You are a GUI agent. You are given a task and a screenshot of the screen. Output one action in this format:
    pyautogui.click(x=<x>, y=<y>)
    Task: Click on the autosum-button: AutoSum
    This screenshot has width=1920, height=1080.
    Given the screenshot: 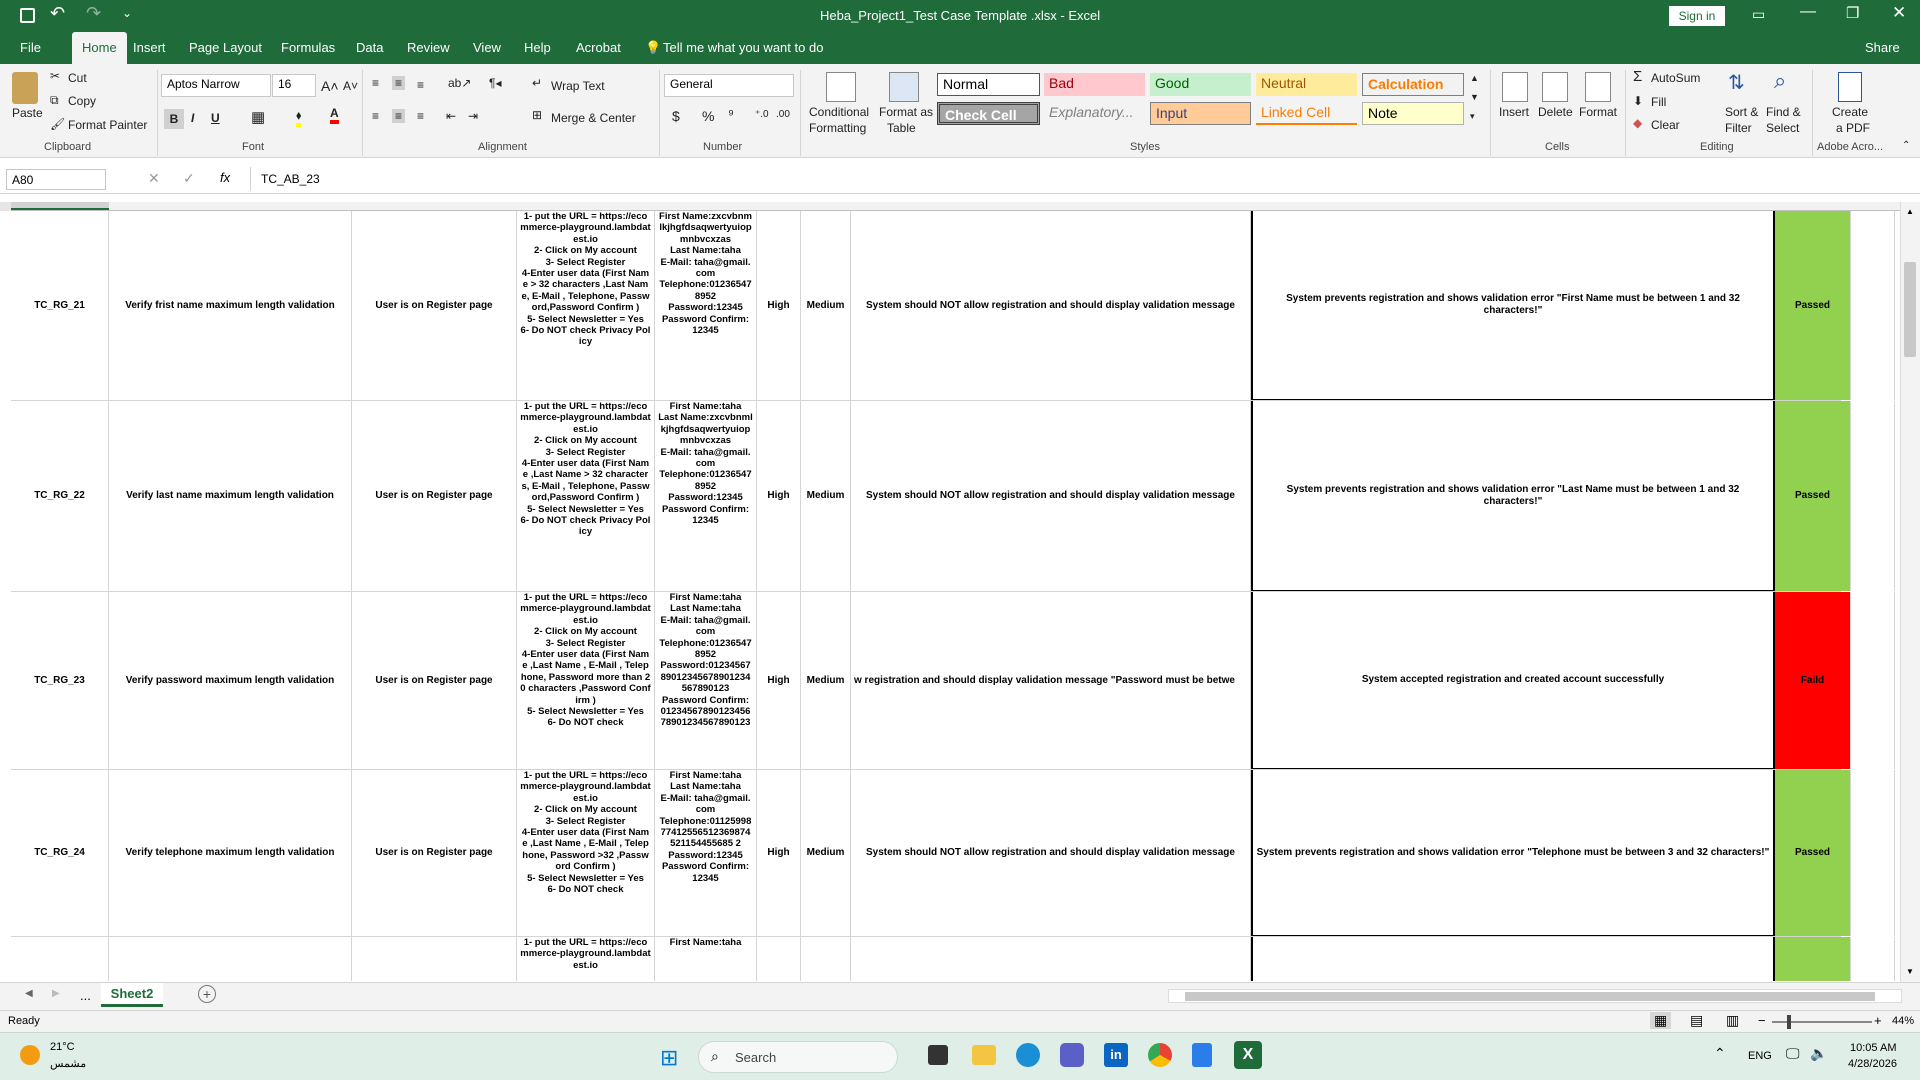 What is the action you would take?
    pyautogui.click(x=1675, y=78)
    